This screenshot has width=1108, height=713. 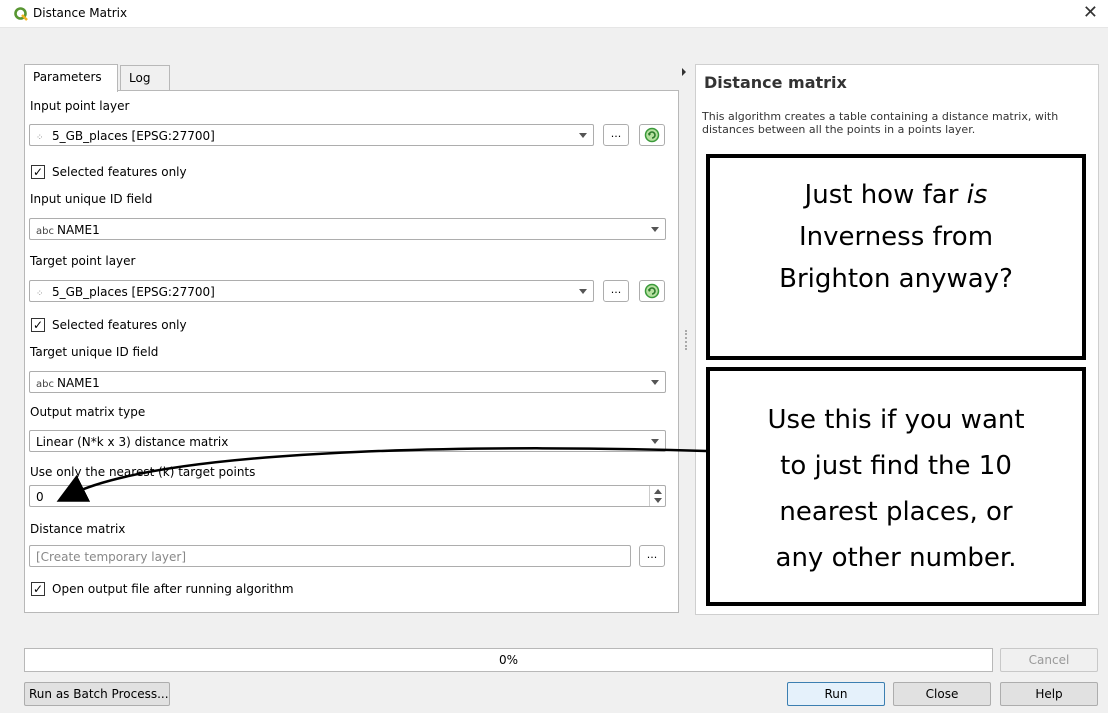 What do you see at coordinates (143, 472) in the screenshot?
I see `nearest-label: Use only the nearest (k) target points` at bounding box center [143, 472].